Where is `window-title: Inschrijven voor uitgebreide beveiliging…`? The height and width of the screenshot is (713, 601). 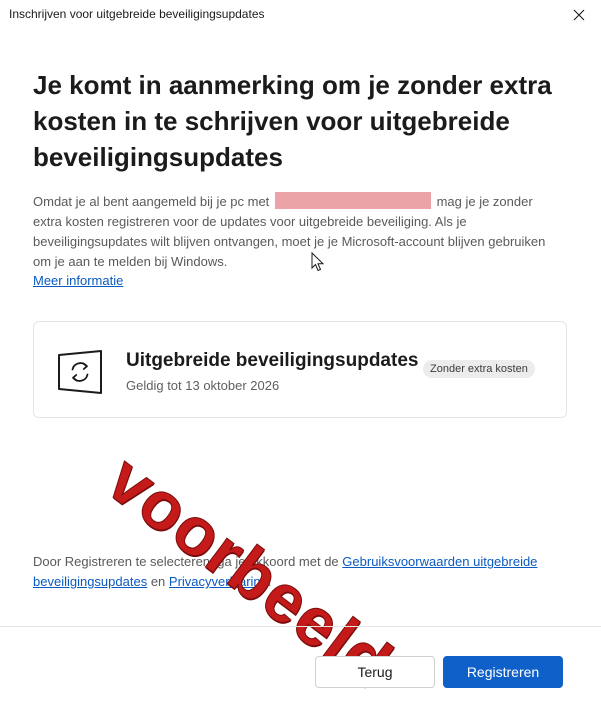 window-title: Inschrijven voor uitgebreide beveiliging… is located at coordinates (137, 14).